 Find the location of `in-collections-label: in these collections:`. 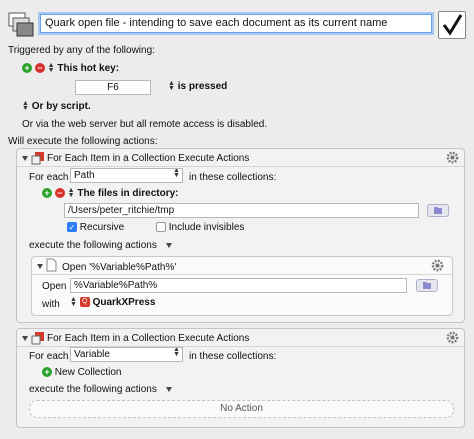

in-collections-label: in these collections: is located at coordinates (233, 177).